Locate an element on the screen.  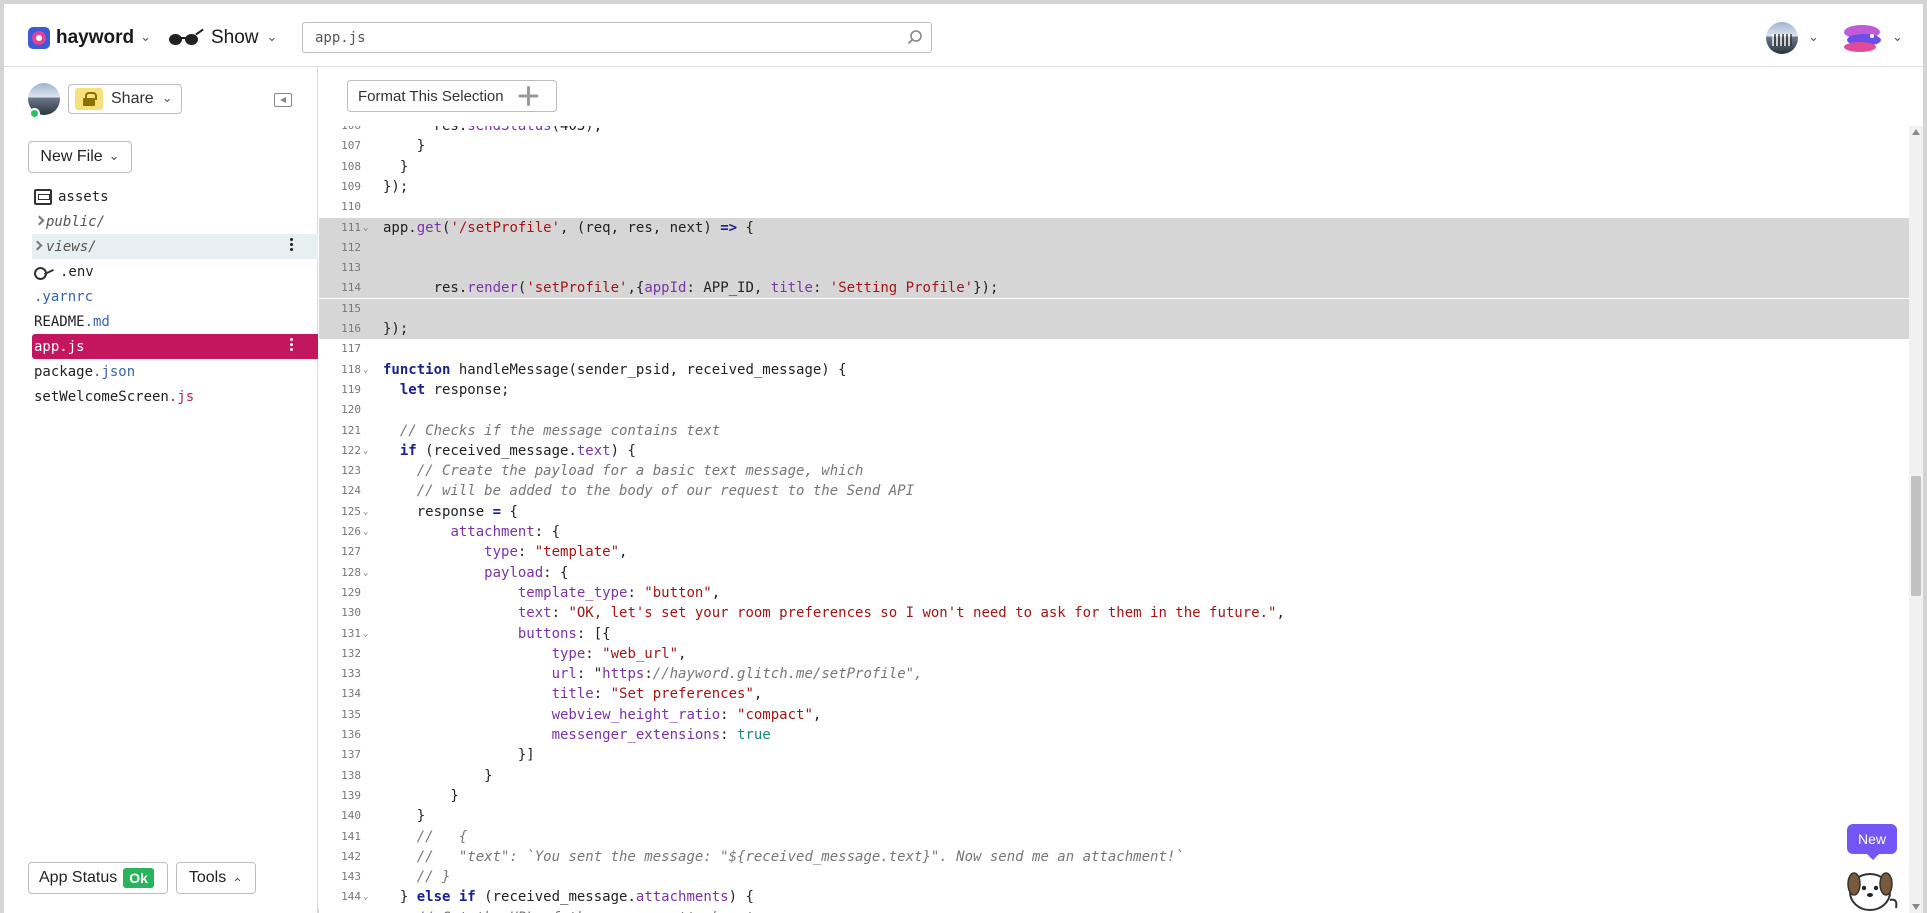
code-line: 136 messenger_extensions: true is located at coordinates (1114, 735).